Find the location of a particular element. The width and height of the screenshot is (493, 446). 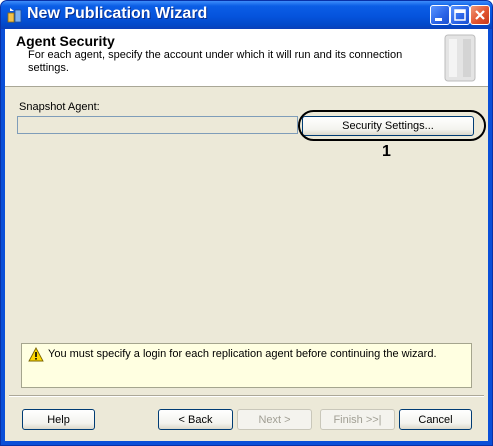

maximize-button is located at coordinates (460, 15).